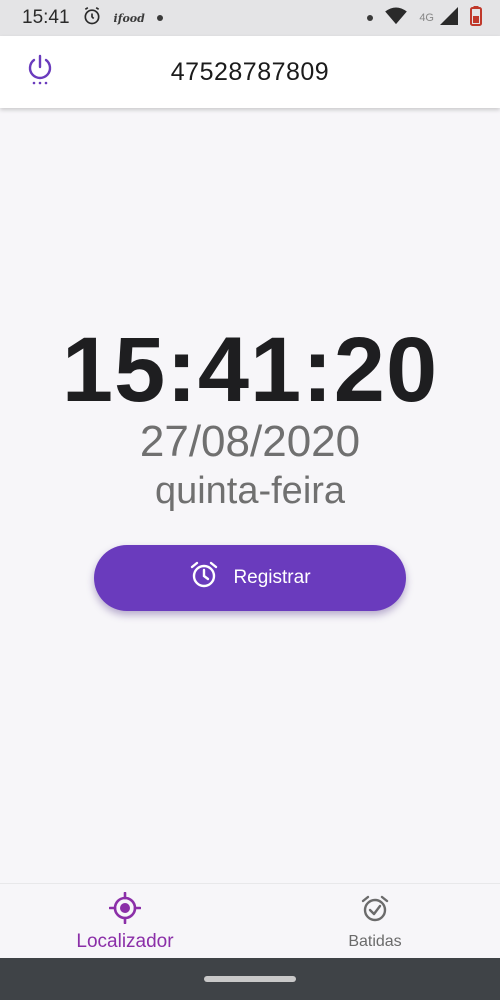 This screenshot has height=1000, width=500. I want to click on app-bar: 47528787809, so click(250, 72).